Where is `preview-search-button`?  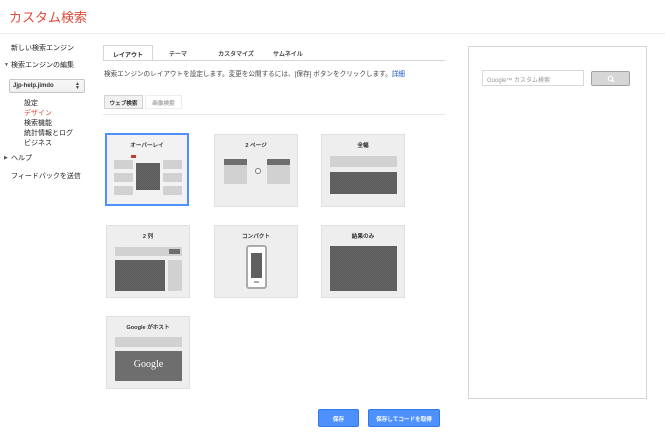
preview-search-button is located at coordinates (610, 78).